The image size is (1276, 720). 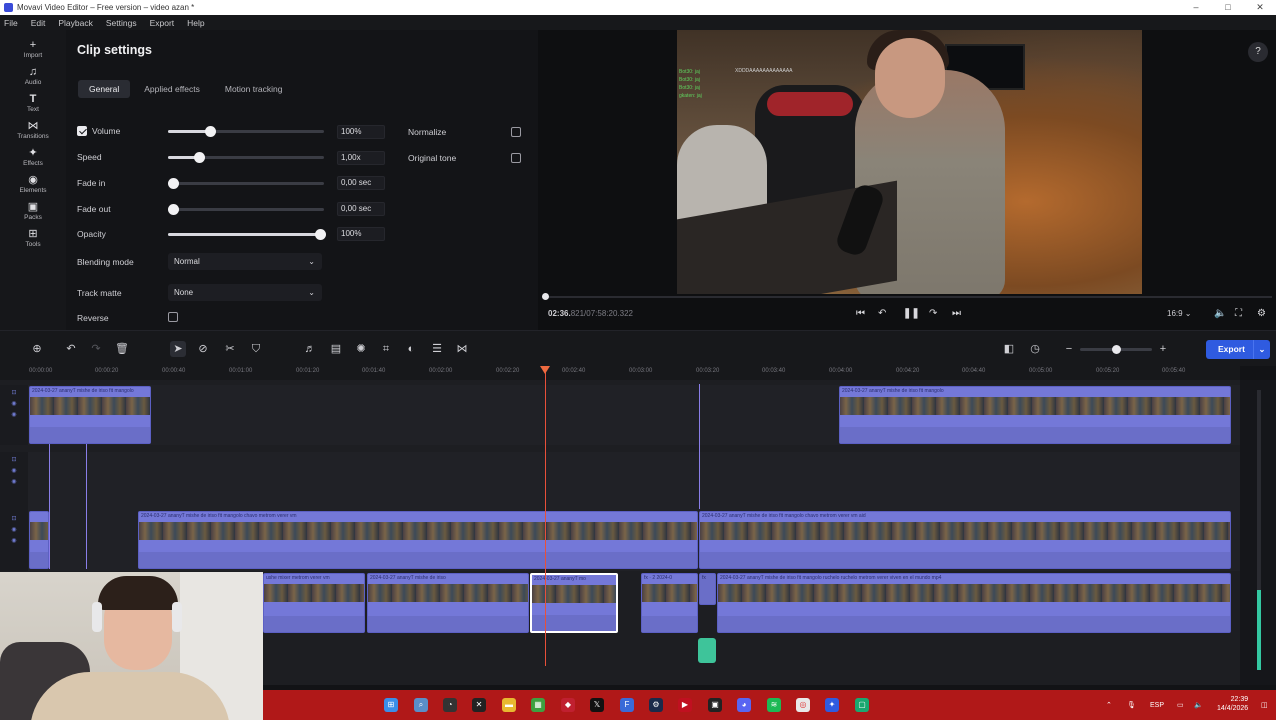 What do you see at coordinates (37, 349) in the screenshot?
I see `add-track-icon: ⊕` at bounding box center [37, 349].